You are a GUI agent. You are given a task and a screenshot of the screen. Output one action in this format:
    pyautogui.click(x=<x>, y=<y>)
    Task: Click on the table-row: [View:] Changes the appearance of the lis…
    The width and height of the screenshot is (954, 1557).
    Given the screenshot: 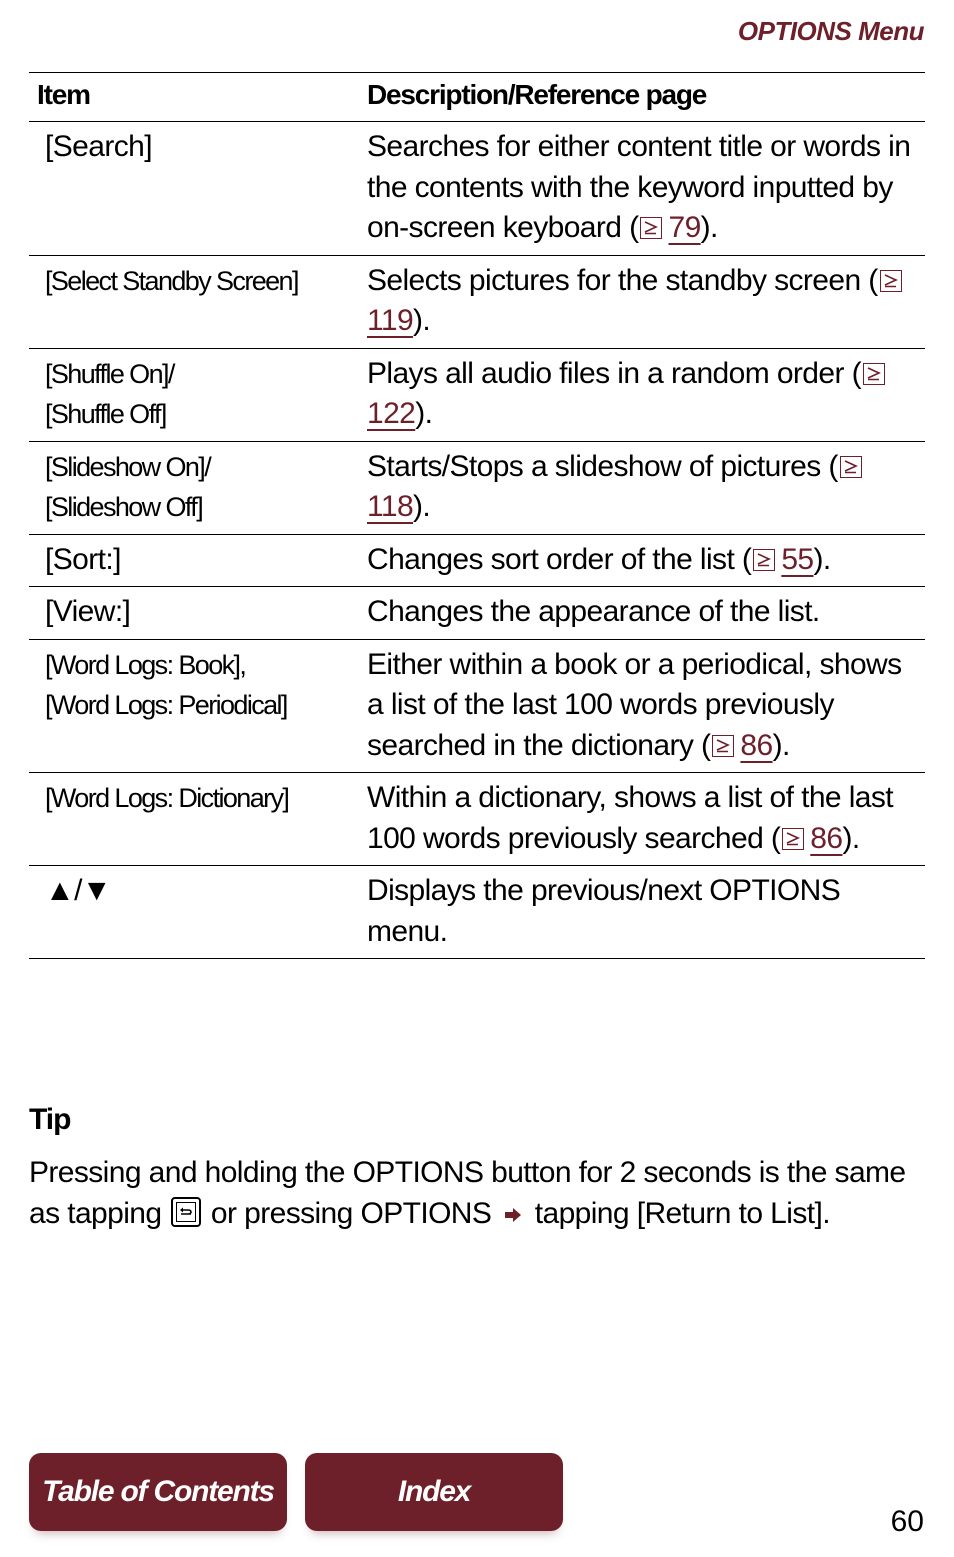 What is the action you would take?
    pyautogui.click(x=477, y=612)
    